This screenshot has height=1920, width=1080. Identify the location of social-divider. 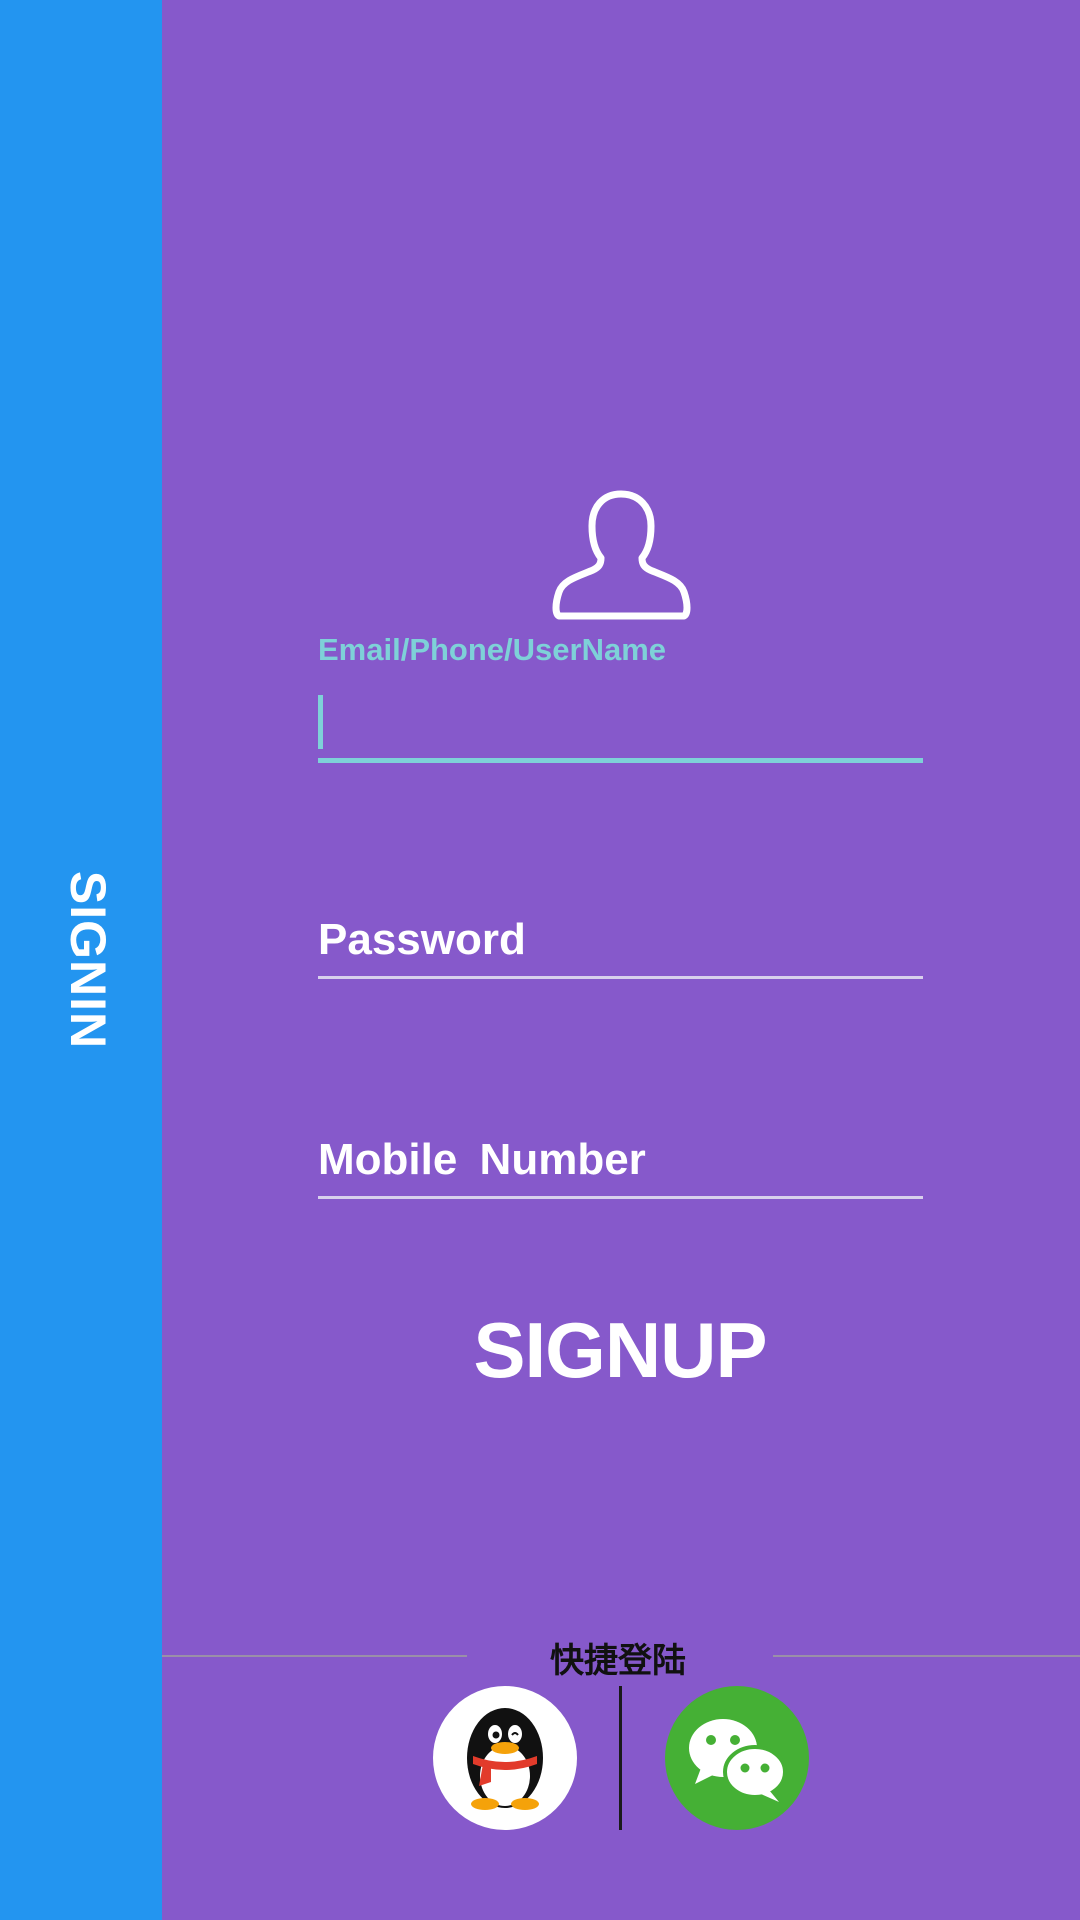
(620, 1758).